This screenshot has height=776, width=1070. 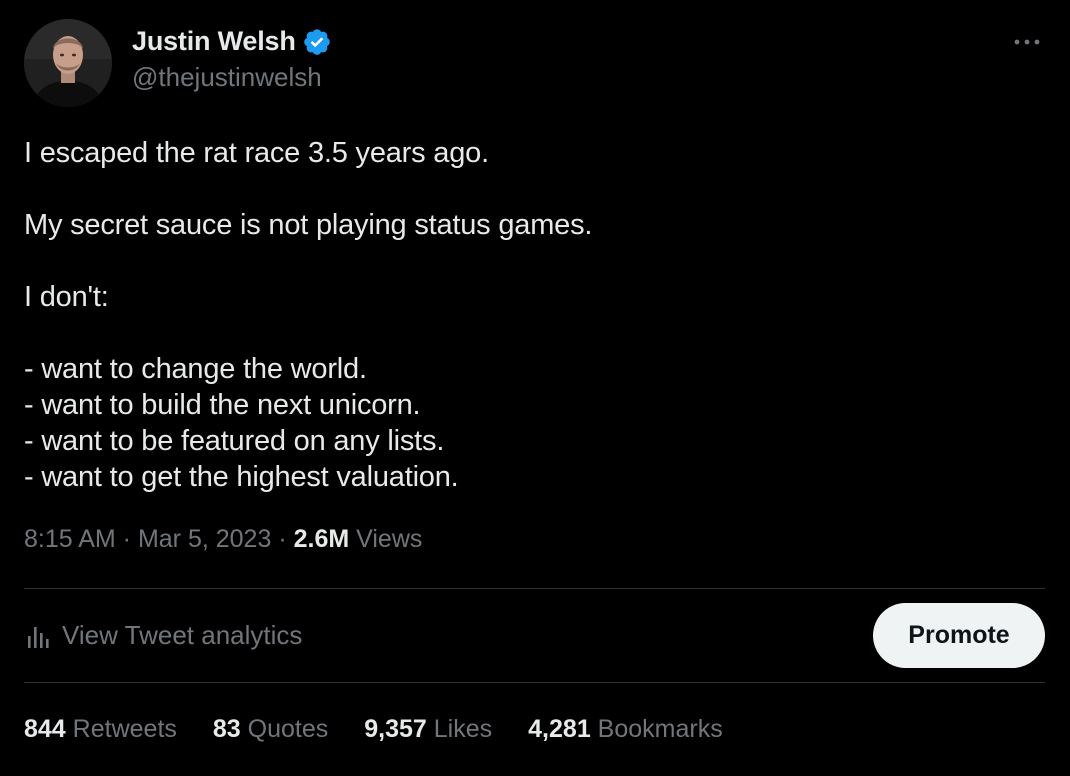 What do you see at coordinates (234, 441) in the screenshot?
I see `tweet-text-line: - want to be featured on any lists.` at bounding box center [234, 441].